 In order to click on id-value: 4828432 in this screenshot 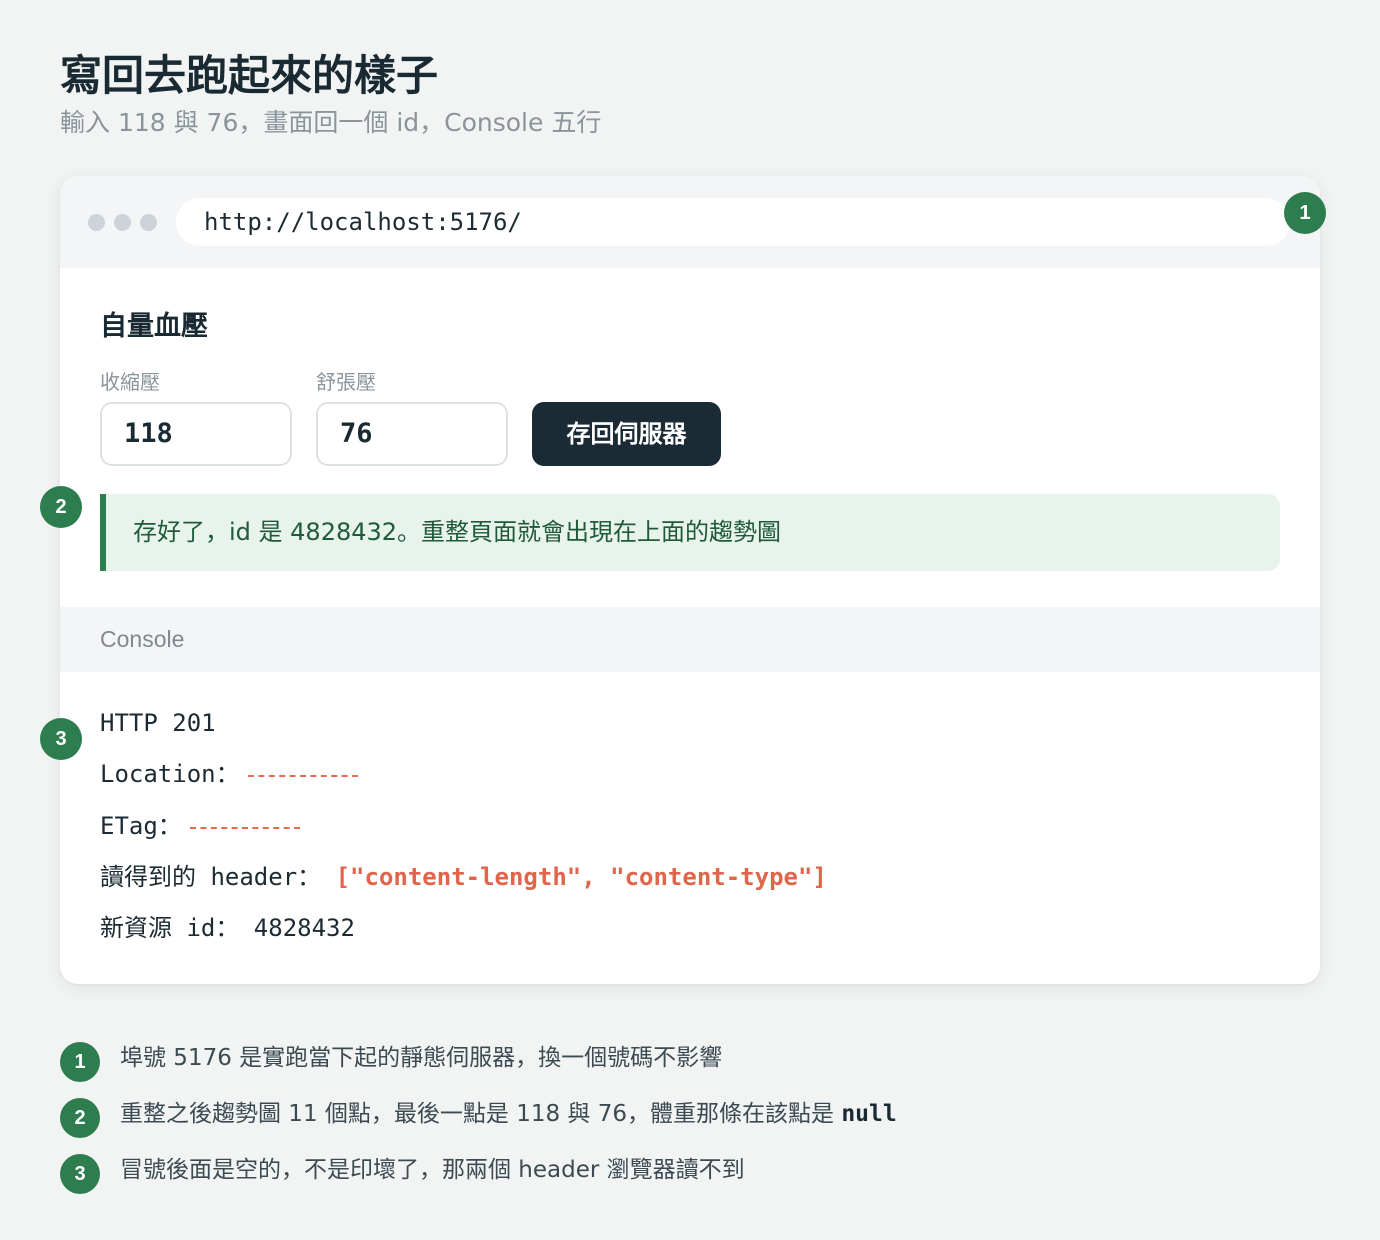, I will do `click(304, 928)`.